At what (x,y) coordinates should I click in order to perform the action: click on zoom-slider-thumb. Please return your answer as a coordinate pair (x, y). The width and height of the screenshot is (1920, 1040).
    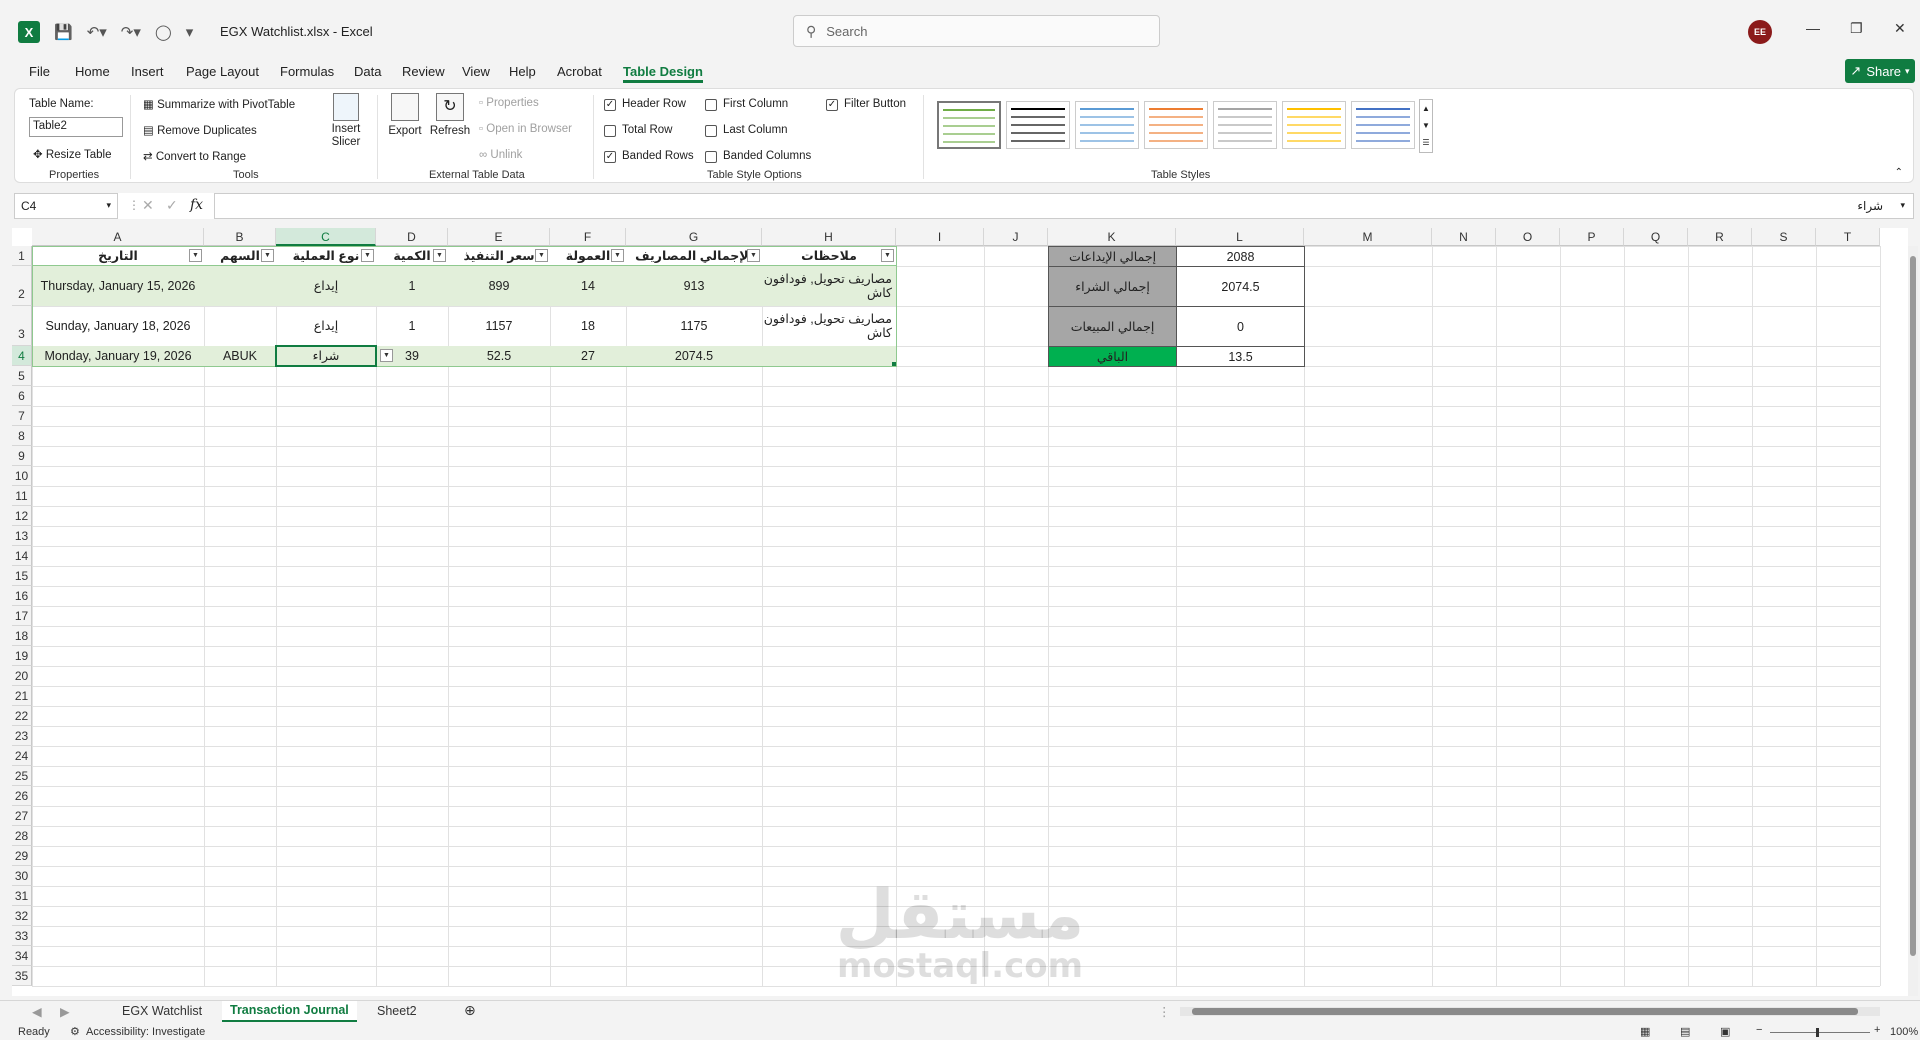
    Looking at the image, I should click on (1817, 1032).